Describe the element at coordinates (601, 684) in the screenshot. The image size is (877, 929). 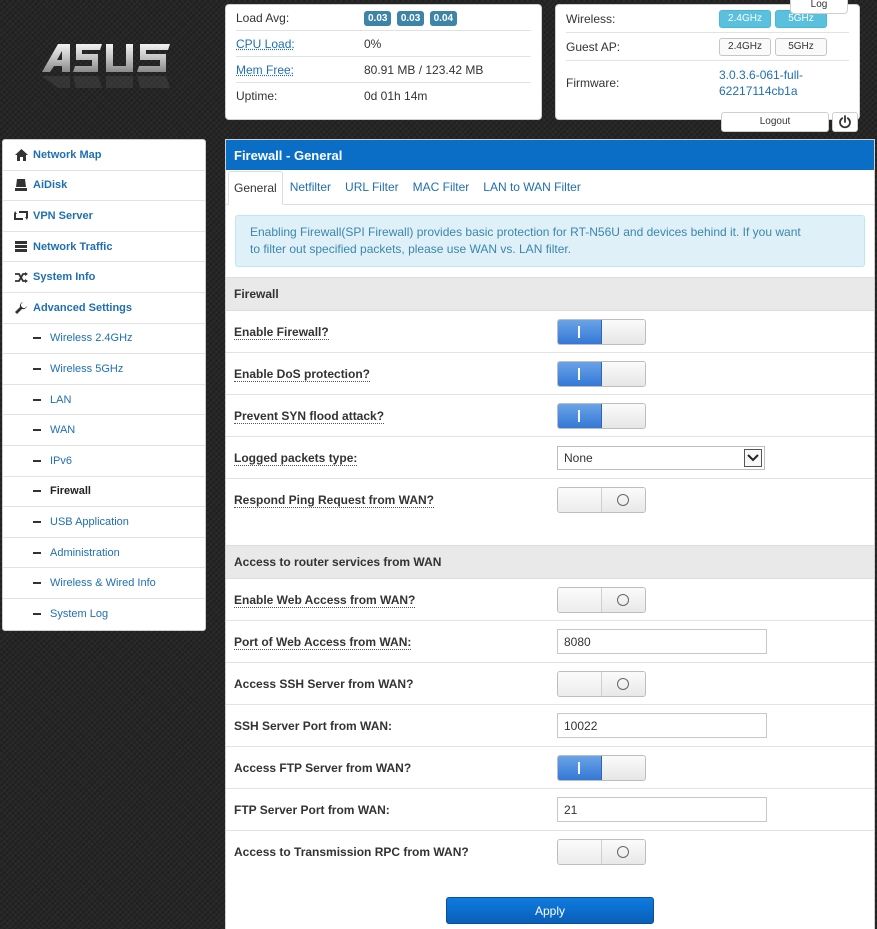
I see `ssh-access-toggle` at that location.